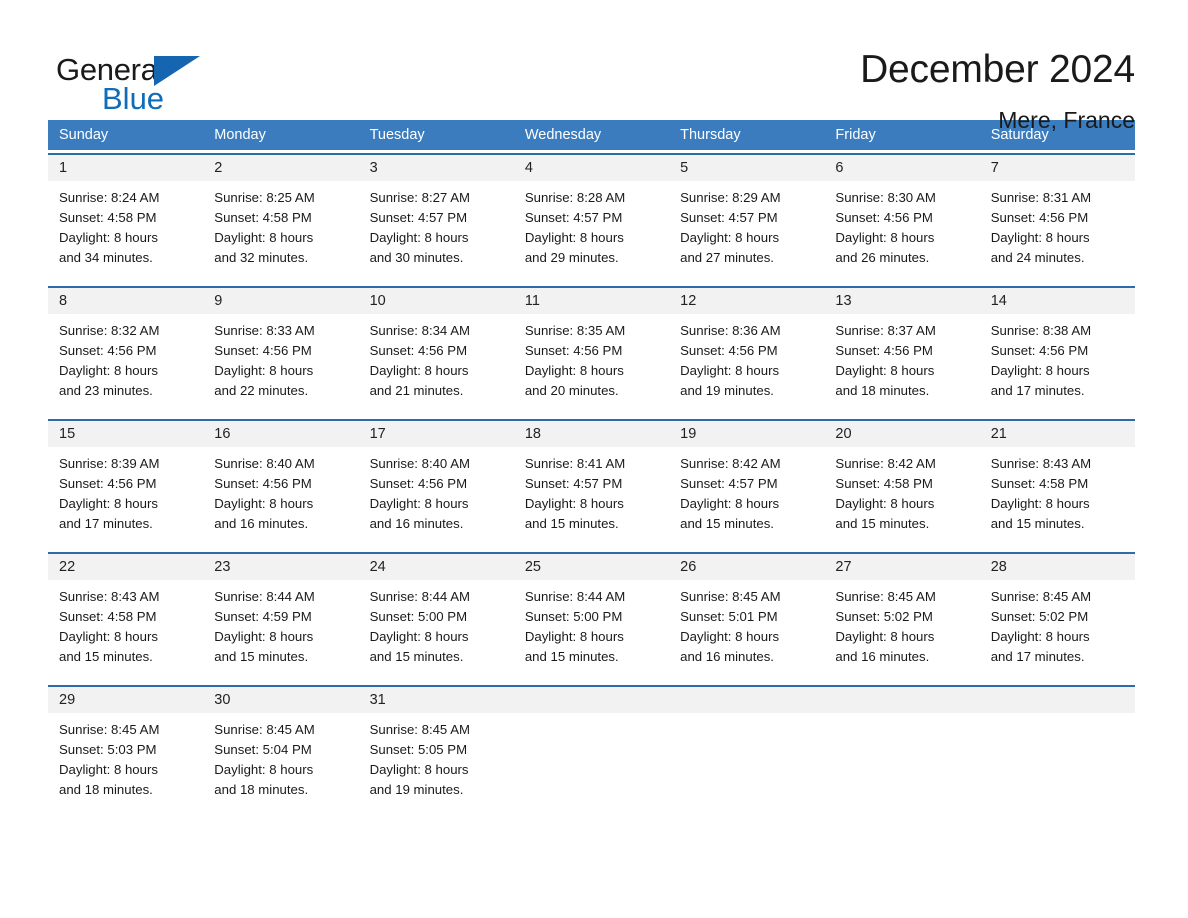  Describe the element at coordinates (264, 596) in the screenshot. I see `day-sunrise-text: Sunrise: 8:44 AM` at that location.